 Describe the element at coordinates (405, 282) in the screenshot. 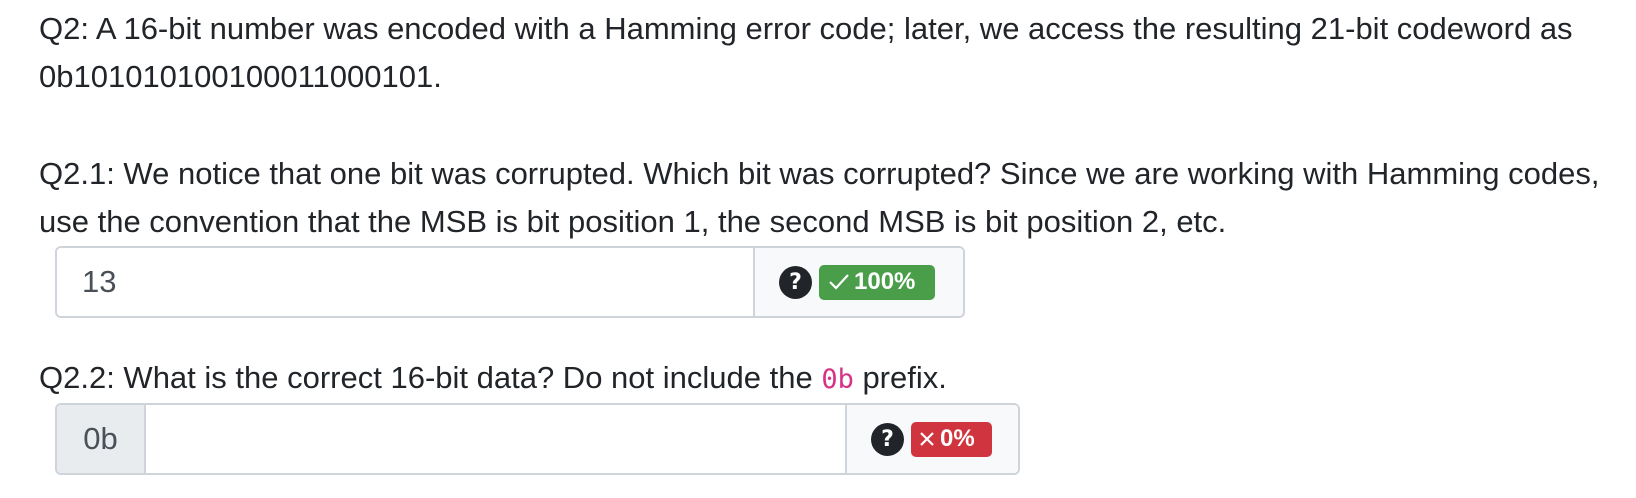

I see `q2-1-answer-input` at that location.